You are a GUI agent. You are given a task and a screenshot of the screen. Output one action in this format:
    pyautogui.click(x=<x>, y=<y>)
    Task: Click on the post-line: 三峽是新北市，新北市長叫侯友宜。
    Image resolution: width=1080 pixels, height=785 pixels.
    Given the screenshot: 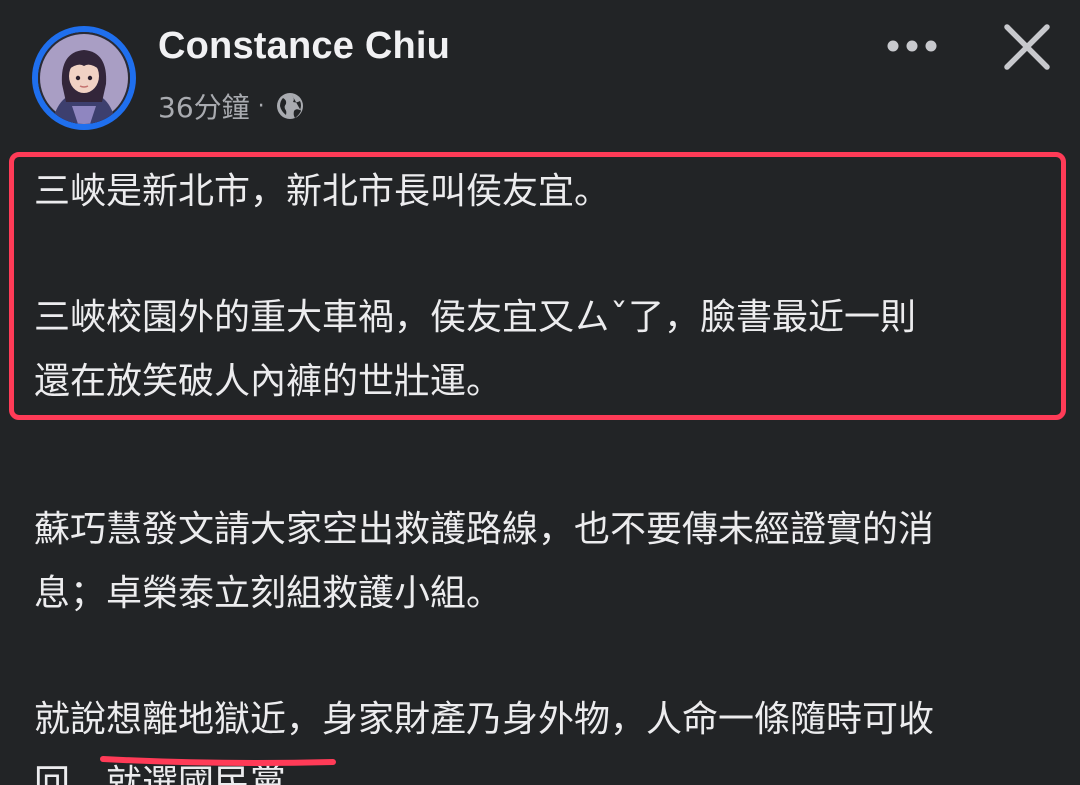 What is the action you would take?
    pyautogui.click(x=322, y=191)
    